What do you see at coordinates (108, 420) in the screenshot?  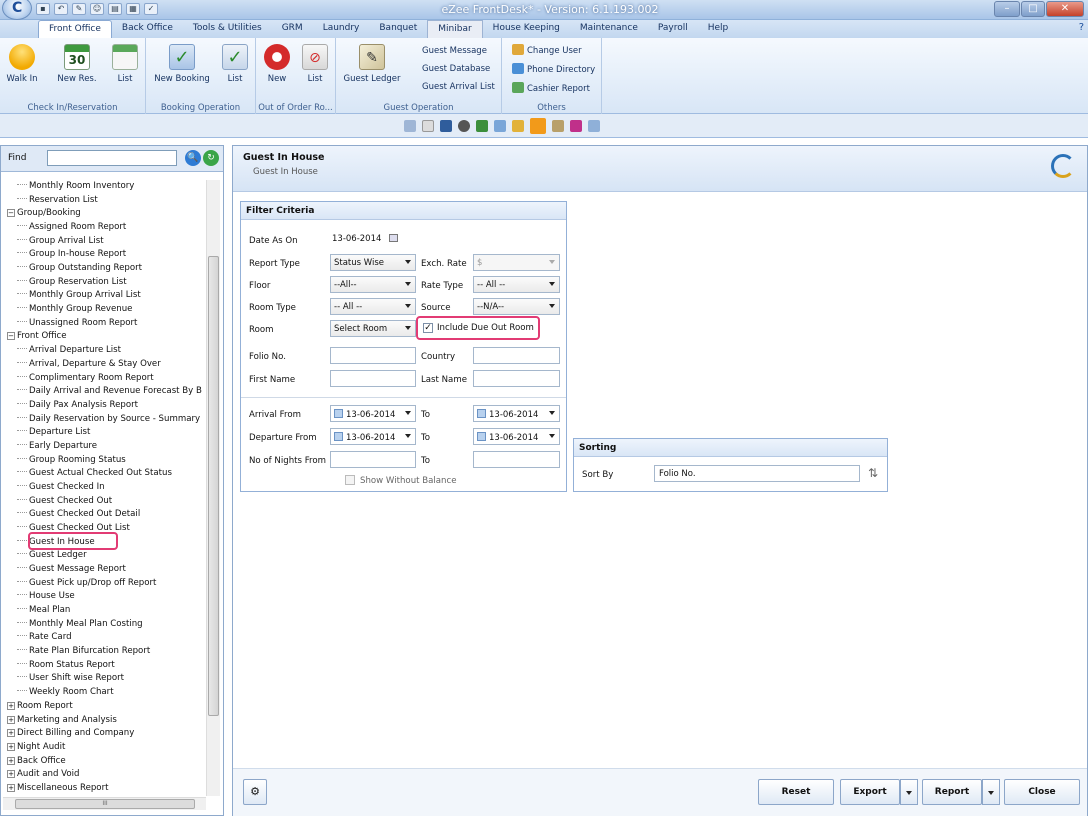 I see `tree-report-item: Daily Reservation by Source - Summary` at bounding box center [108, 420].